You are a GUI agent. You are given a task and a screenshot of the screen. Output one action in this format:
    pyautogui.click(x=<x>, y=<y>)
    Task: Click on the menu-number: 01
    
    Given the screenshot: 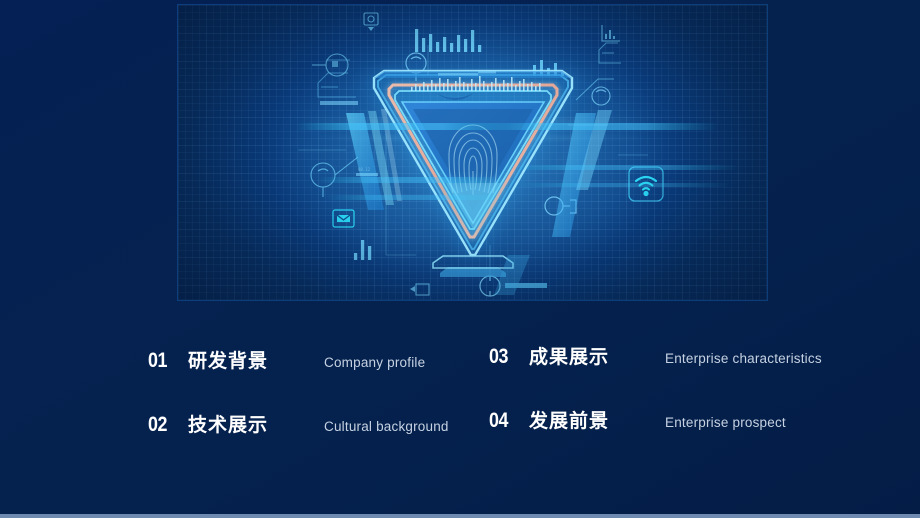 What is the action you would take?
    pyautogui.click(x=158, y=360)
    